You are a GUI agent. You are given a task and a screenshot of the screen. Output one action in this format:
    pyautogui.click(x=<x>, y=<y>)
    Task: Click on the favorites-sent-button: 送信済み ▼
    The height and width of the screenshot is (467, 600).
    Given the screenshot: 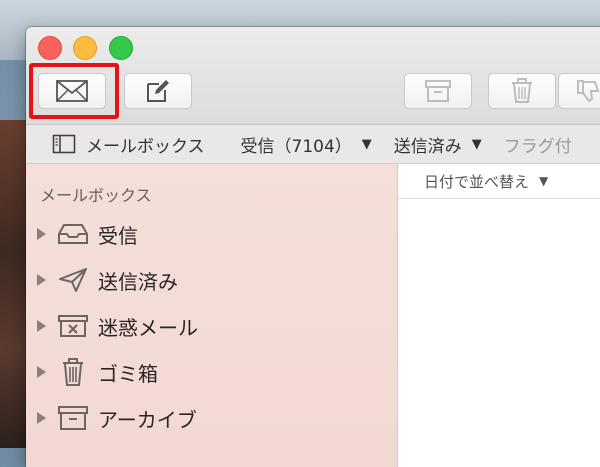 What is the action you would take?
    pyautogui.click(x=438, y=144)
    